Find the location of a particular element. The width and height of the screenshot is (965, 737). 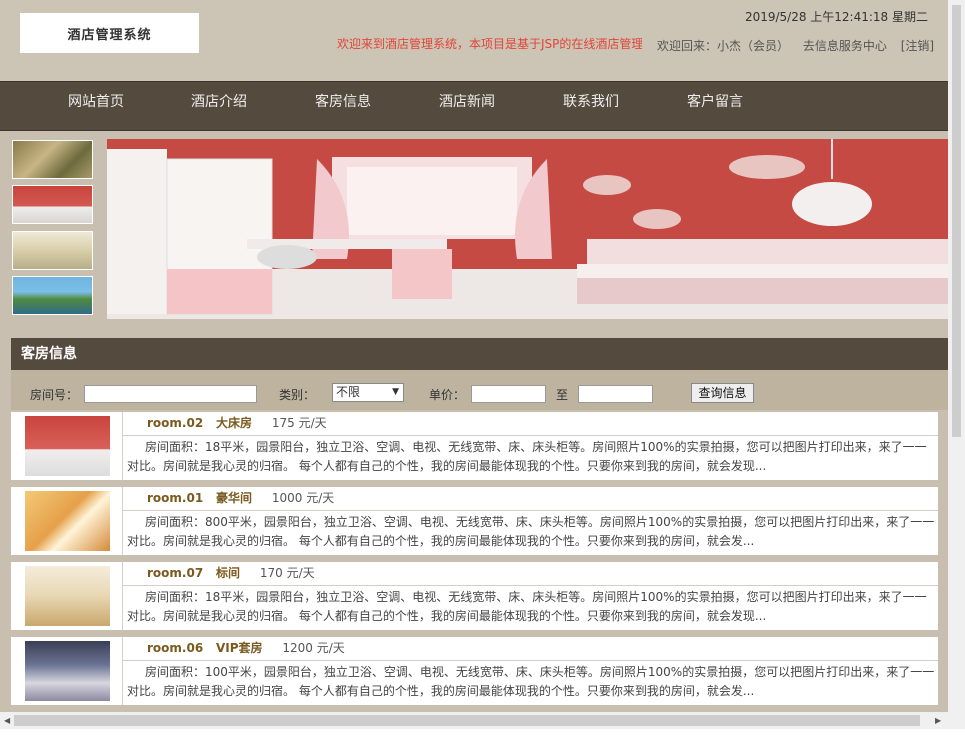

room-name: 标间 is located at coordinates (228, 573).